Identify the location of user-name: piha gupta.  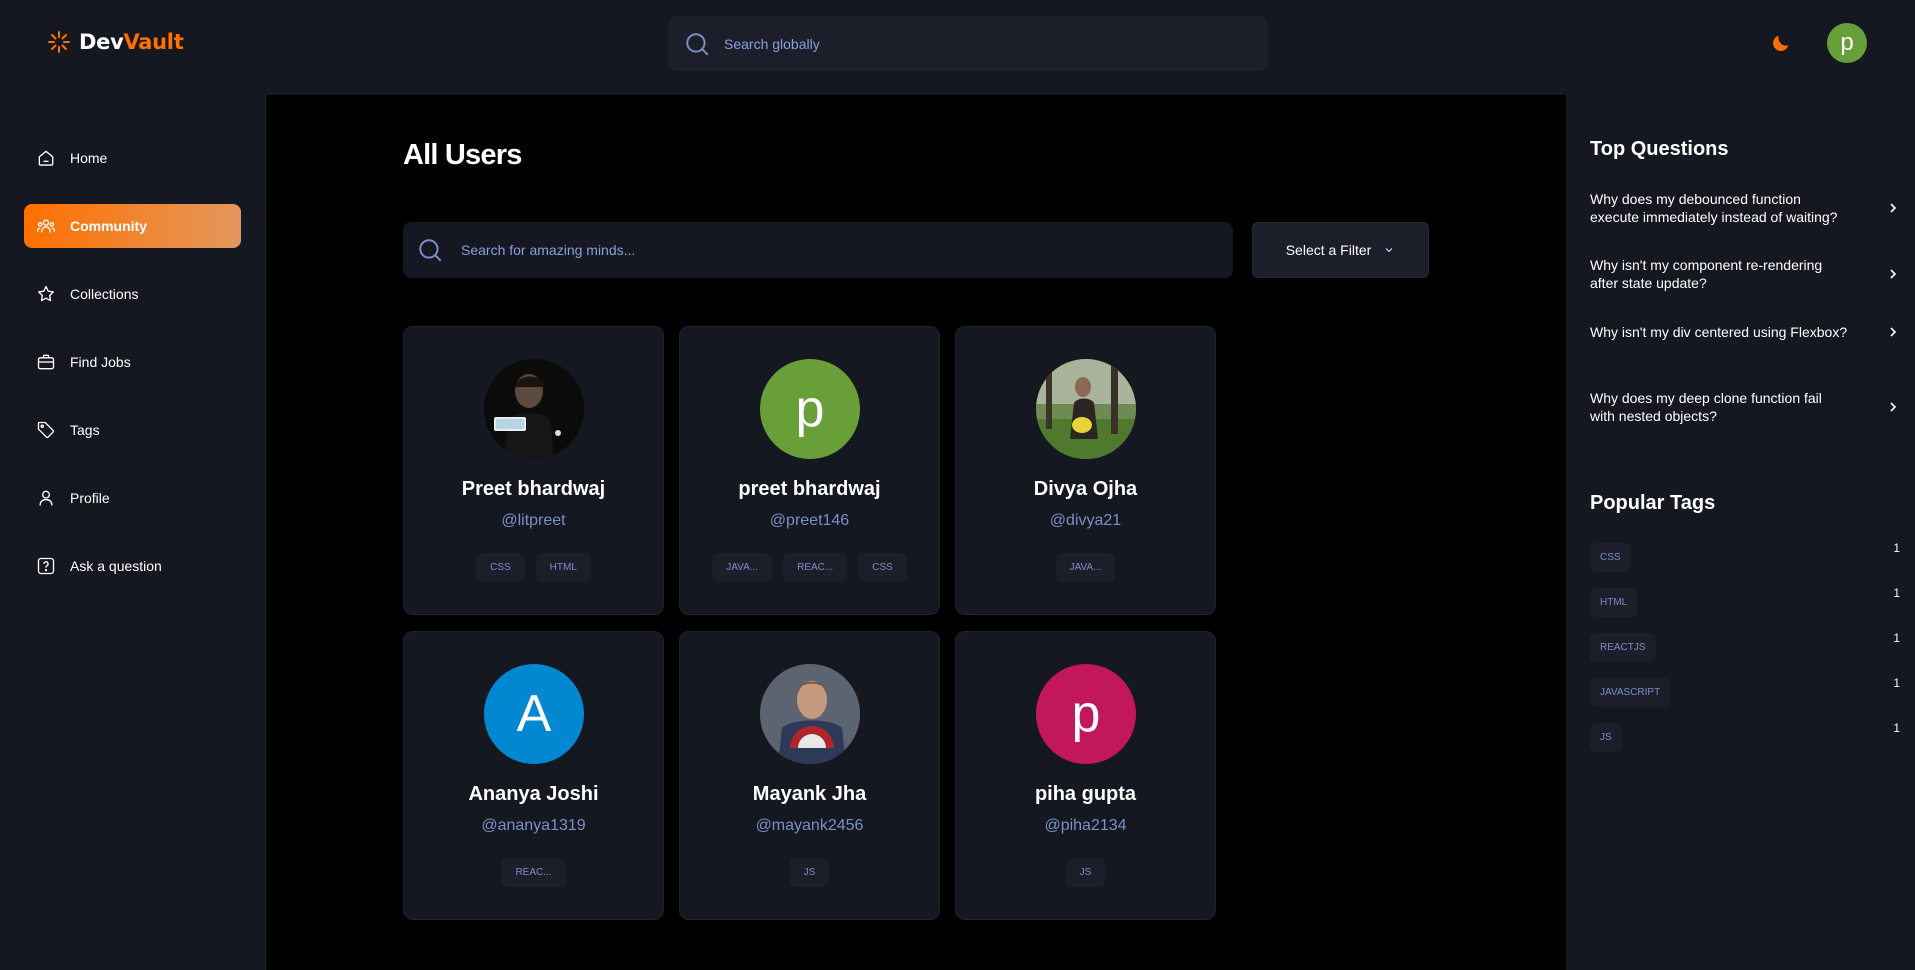
(1085, 794).